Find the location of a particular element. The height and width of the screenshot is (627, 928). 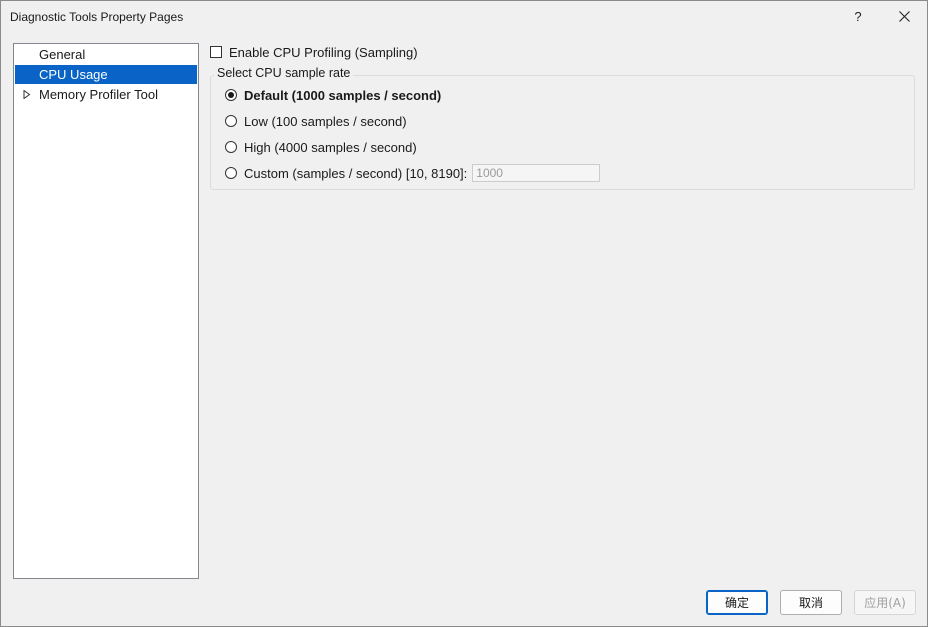

window-title: Diagnostic Tools Property Pages is located at coordinates (97, 17).